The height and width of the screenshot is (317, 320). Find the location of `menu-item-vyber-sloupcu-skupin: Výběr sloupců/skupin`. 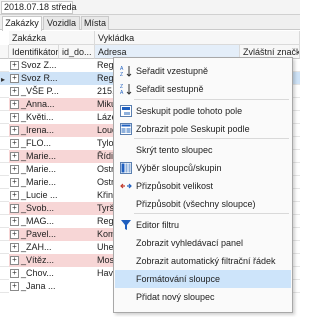

menu-item-vyber-sloupcu-skupin: Výběr sloupců/skupin is located at coordinates (203, 168).